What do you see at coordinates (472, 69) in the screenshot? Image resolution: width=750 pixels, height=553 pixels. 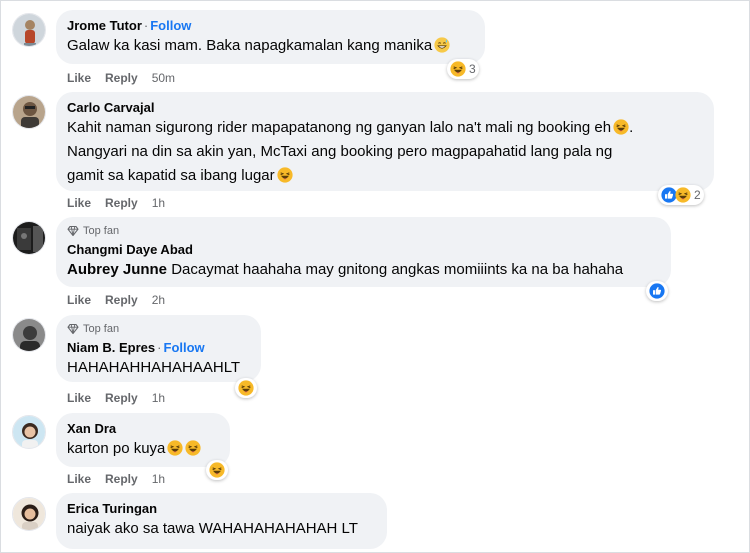 I see `reaction-count: 3` at bounding box center [472, 69].